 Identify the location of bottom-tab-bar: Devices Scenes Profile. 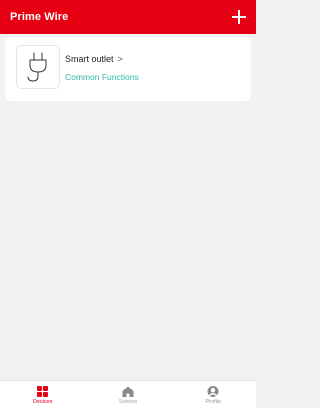
(128, 394).